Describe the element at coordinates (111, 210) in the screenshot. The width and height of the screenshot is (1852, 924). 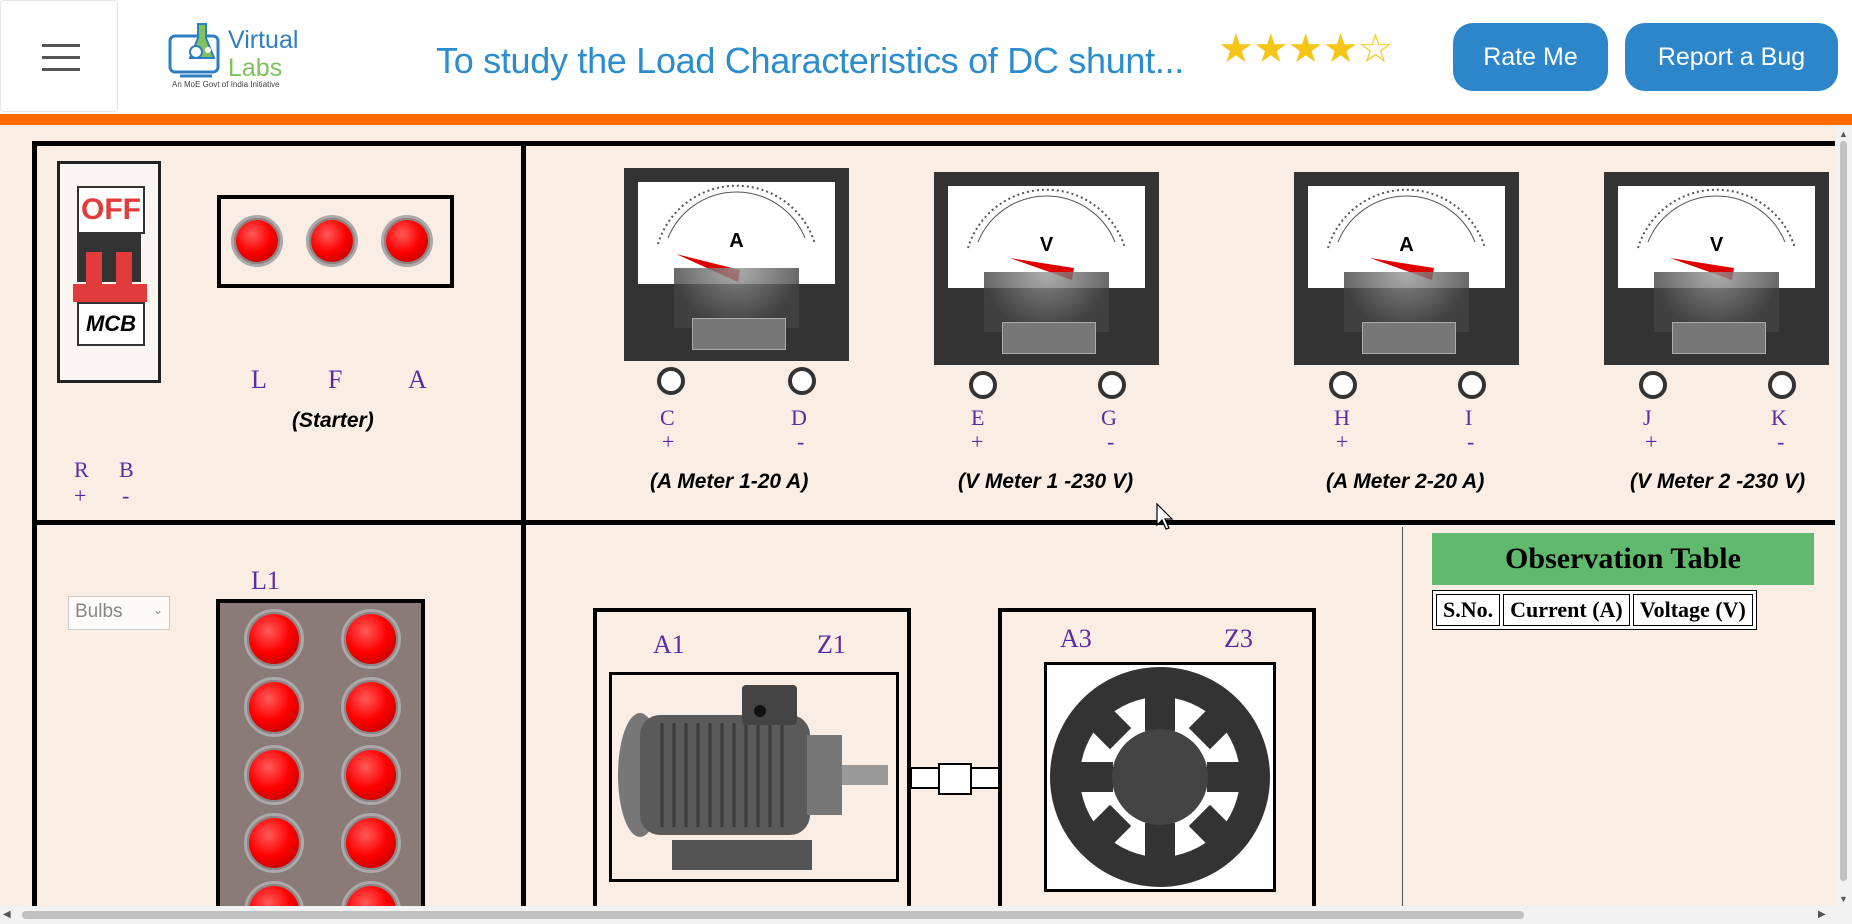
I see `mcb-state: OFF` at that location.